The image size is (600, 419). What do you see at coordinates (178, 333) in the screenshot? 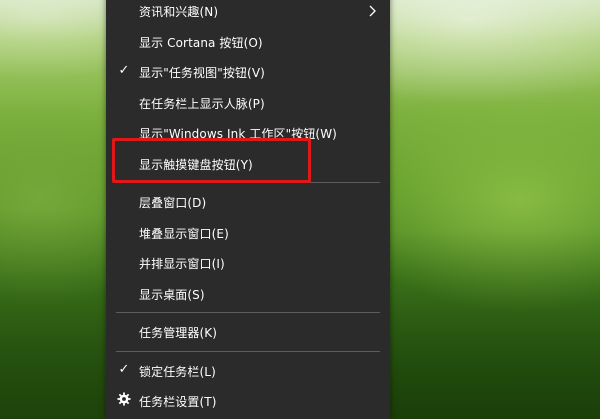
I see `menu-item-label: 任务管理器(K)` at bounding box center [178, 333].